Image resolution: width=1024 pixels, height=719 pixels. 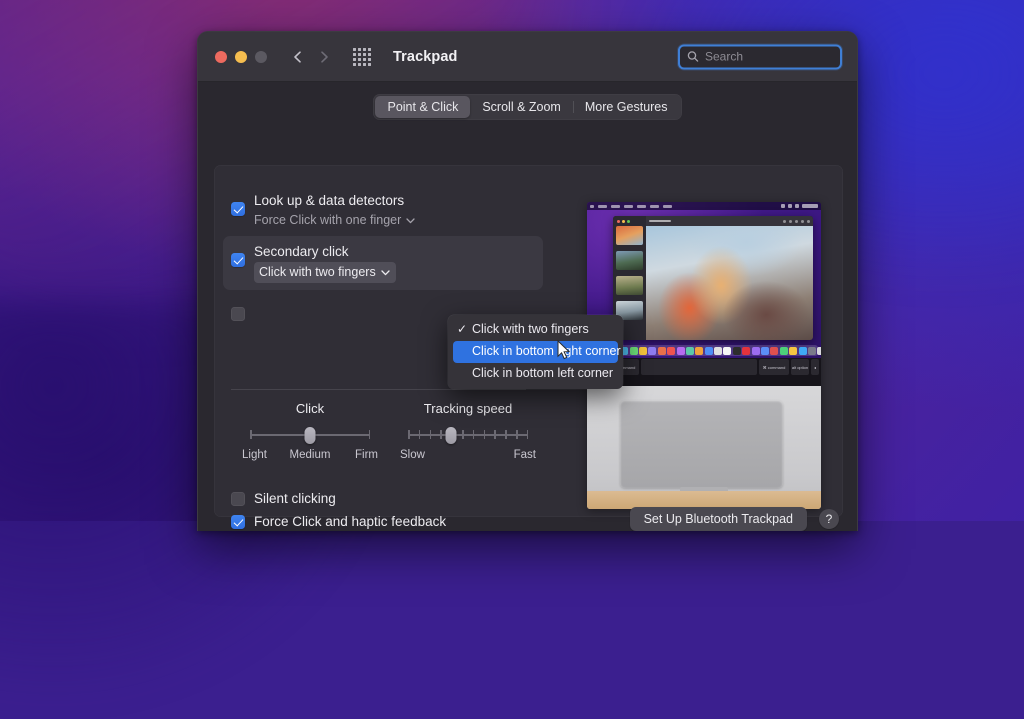 I want to click on key-label: ⌘ command, so click(x=774, y=367).